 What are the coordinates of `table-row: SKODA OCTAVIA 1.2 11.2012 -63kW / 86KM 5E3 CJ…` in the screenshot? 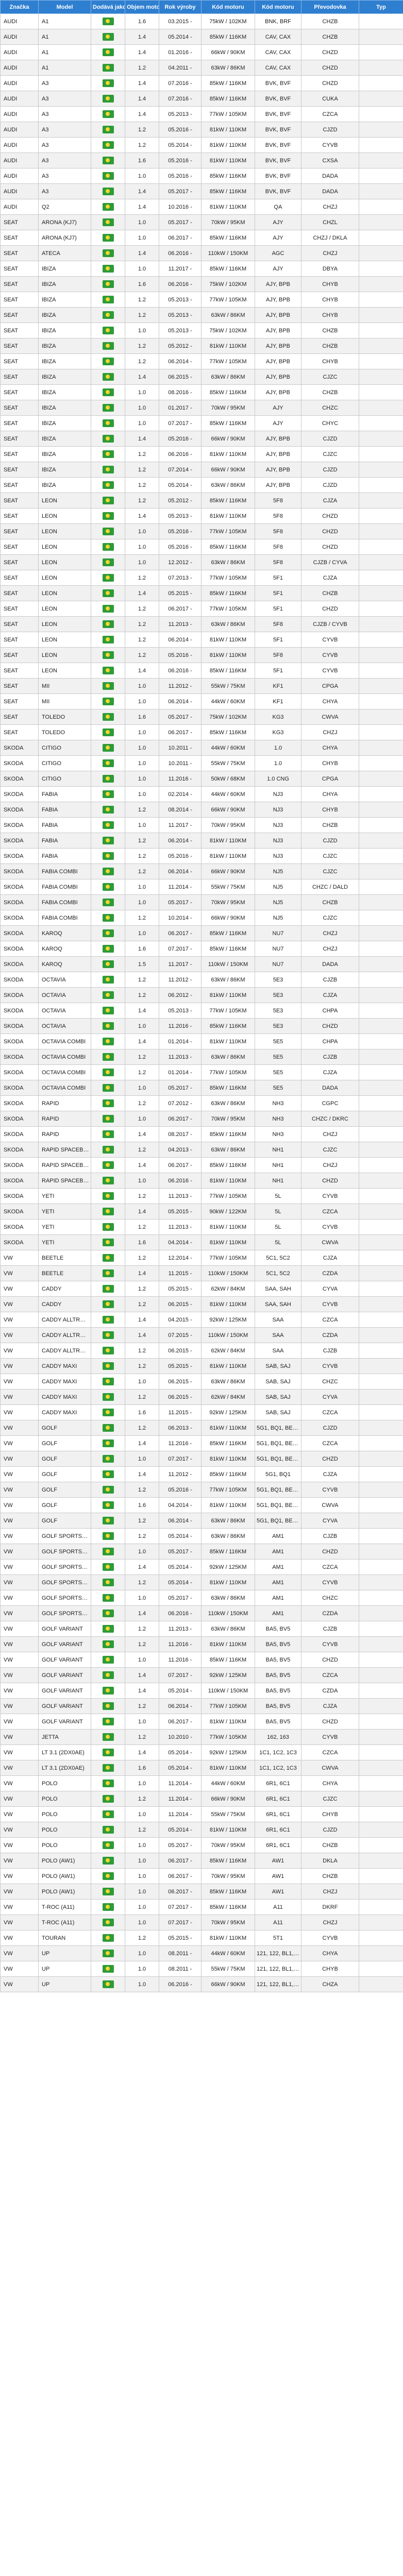 It's located at (202, 980).